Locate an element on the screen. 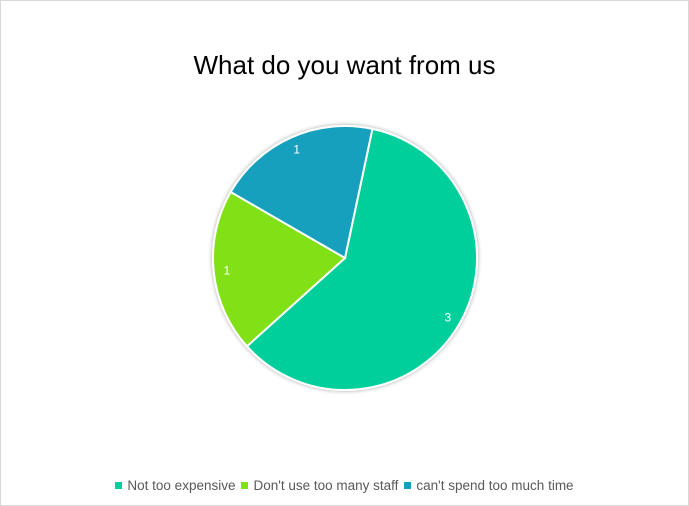  legend-label: Not too expensive is located at coordinates (181, 485).